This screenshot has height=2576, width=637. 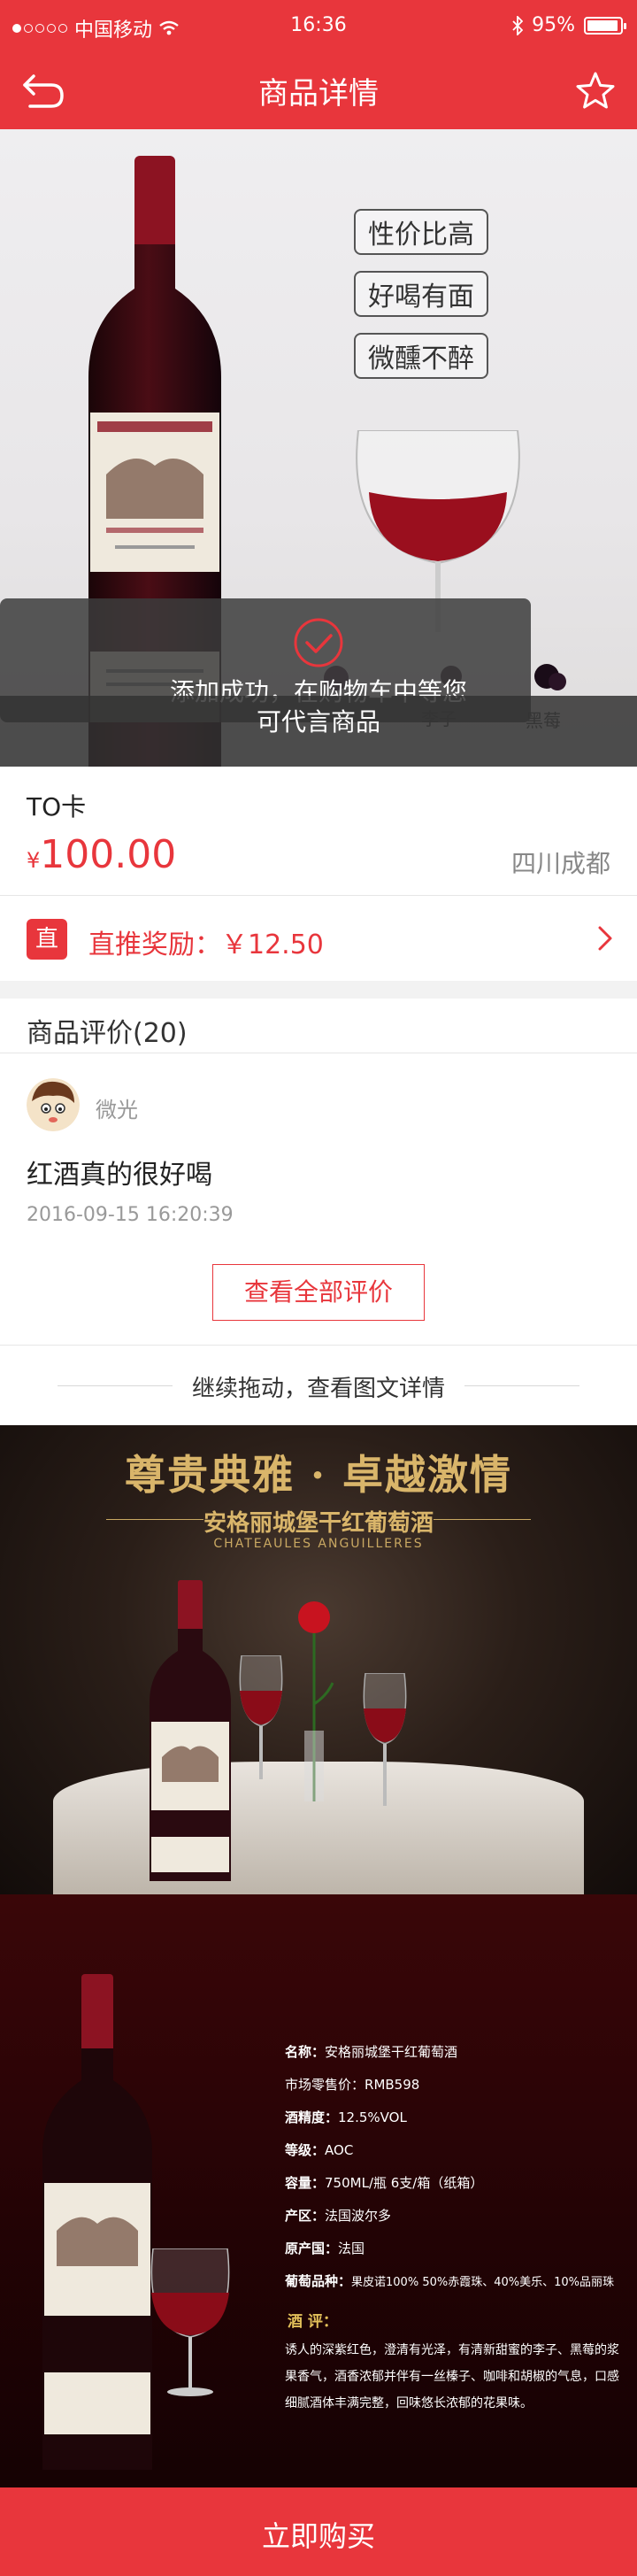 What do you see at coordinates (457, 2216) in the screenshot?
I see `spec-row: 产区：法国波尔多` at bounding box center [457, 2216].